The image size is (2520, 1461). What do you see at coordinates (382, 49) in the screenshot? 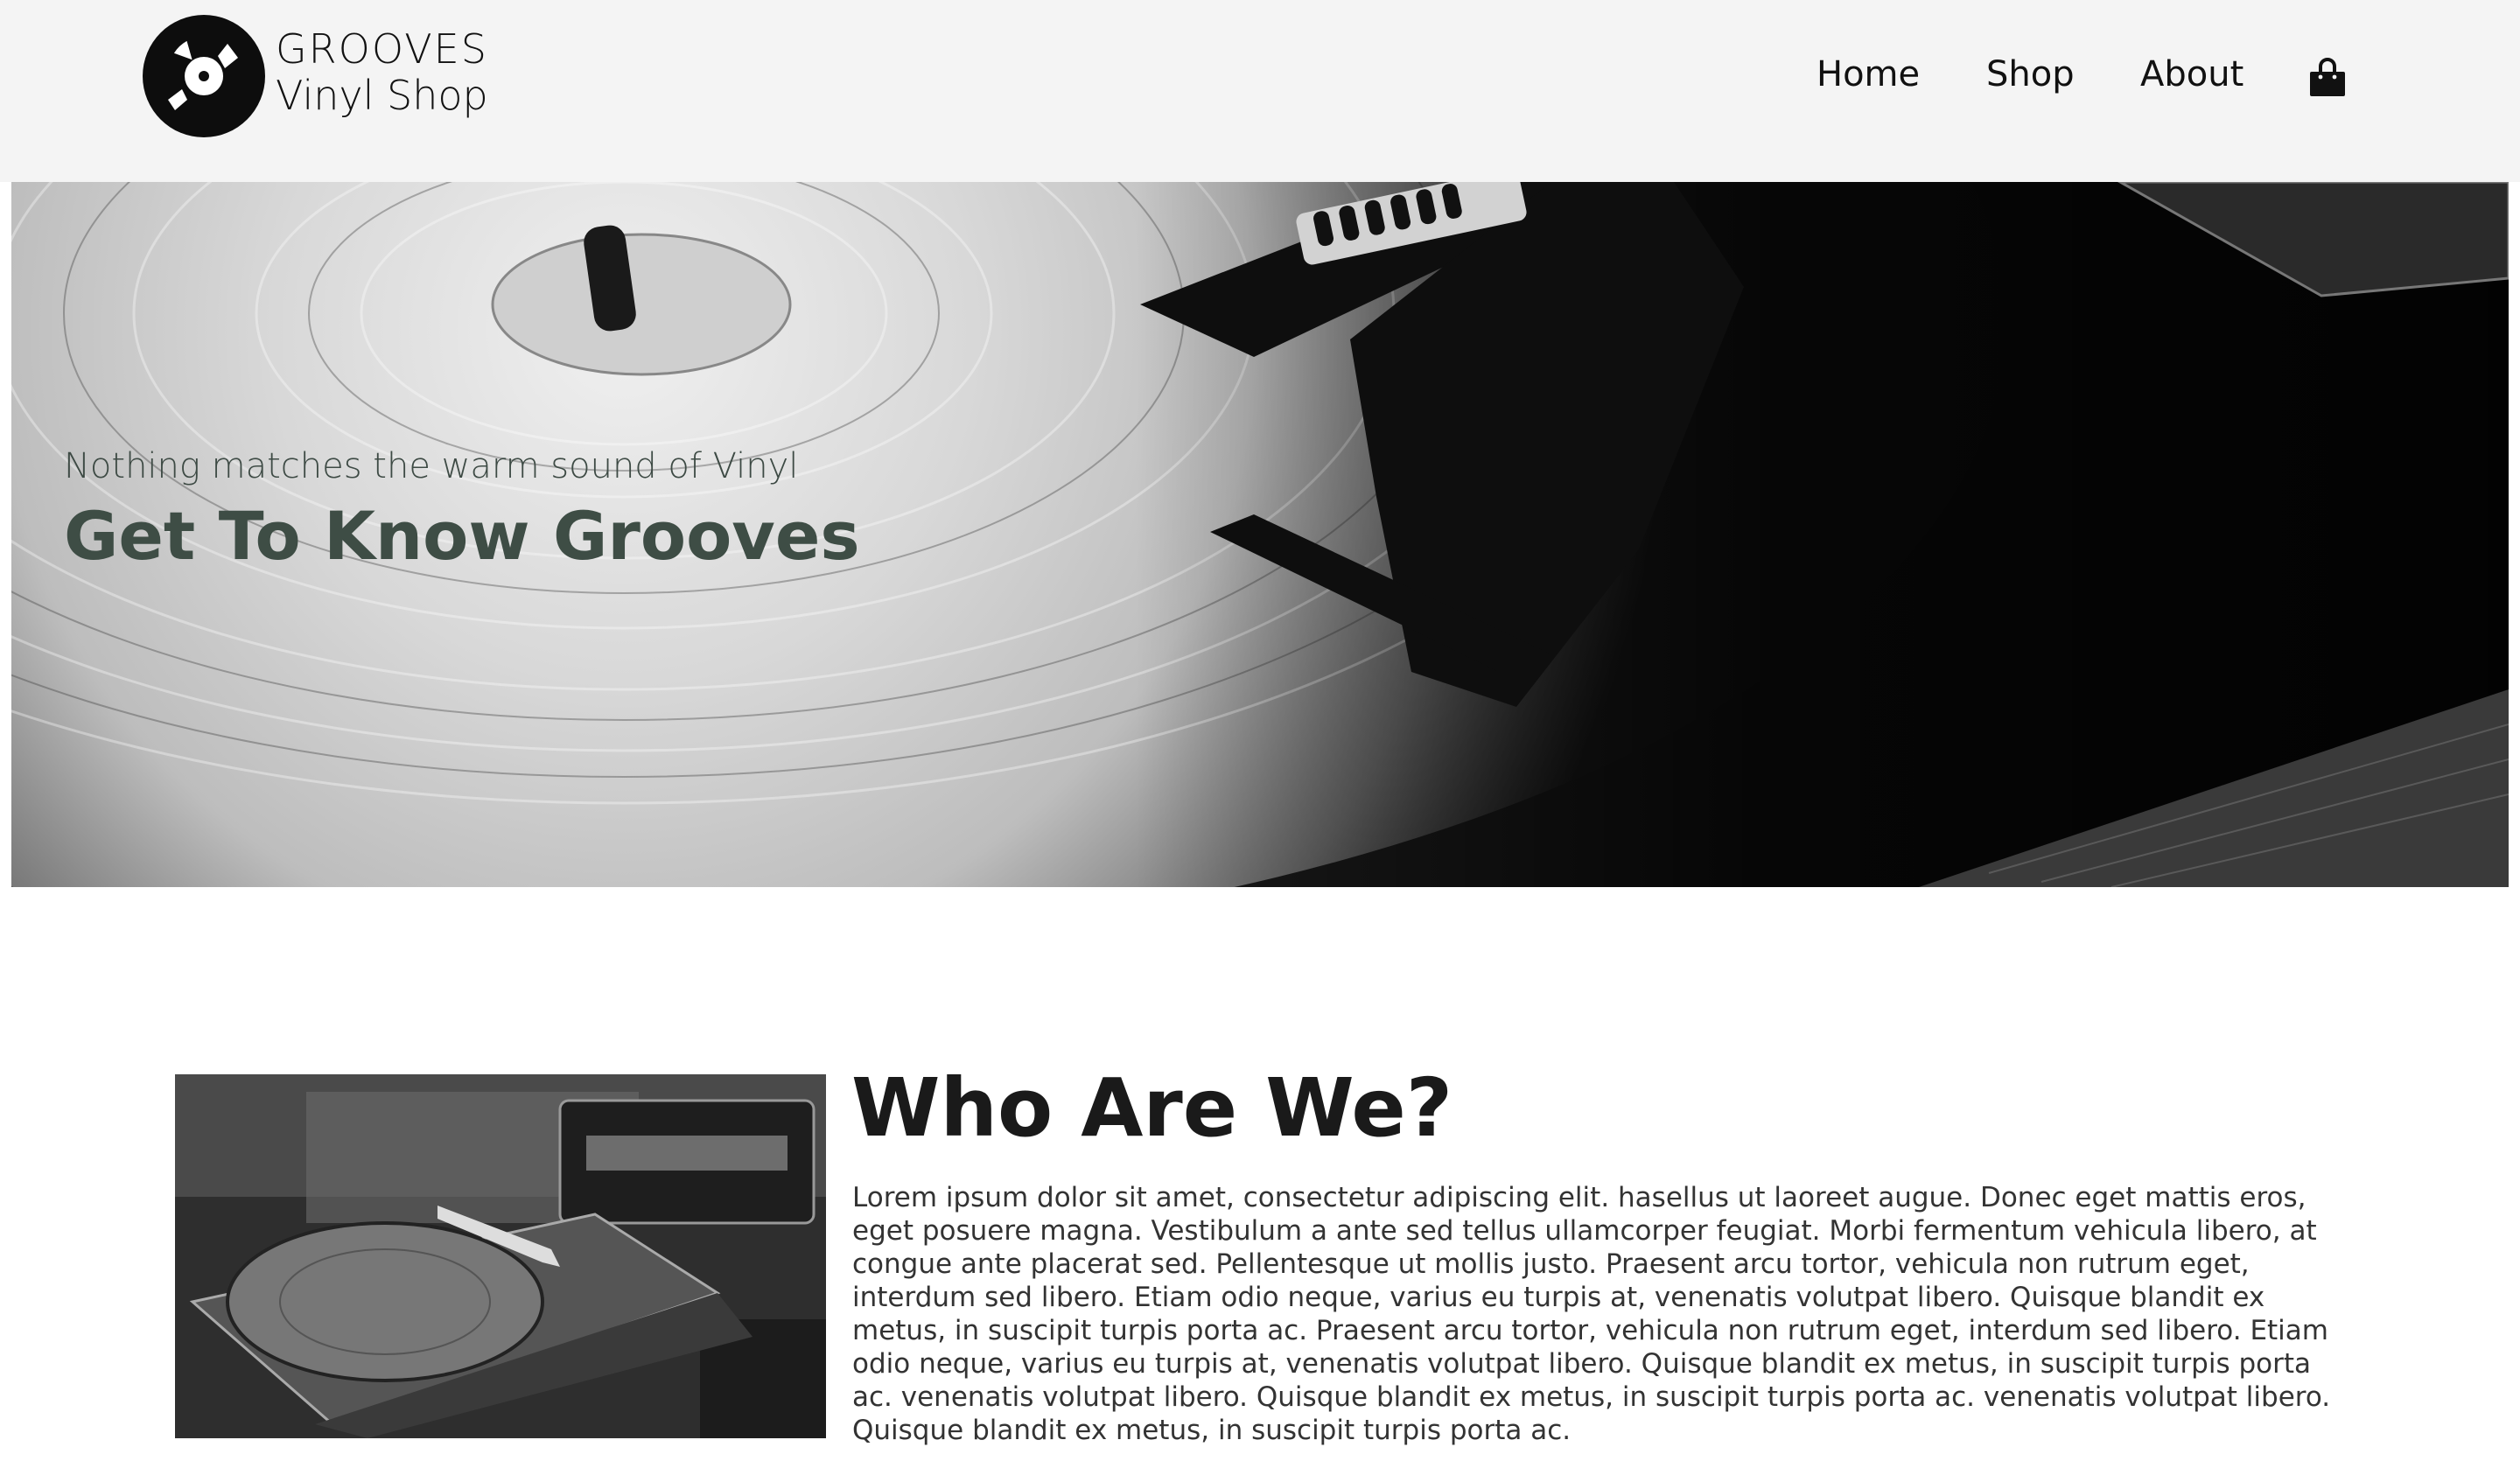
I see `brand-line-1: GROOVES` at bounding box center [382, 49].